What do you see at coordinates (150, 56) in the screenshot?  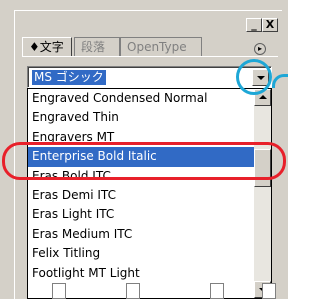 I see `tab-divider` at bounding box center [150, 56].